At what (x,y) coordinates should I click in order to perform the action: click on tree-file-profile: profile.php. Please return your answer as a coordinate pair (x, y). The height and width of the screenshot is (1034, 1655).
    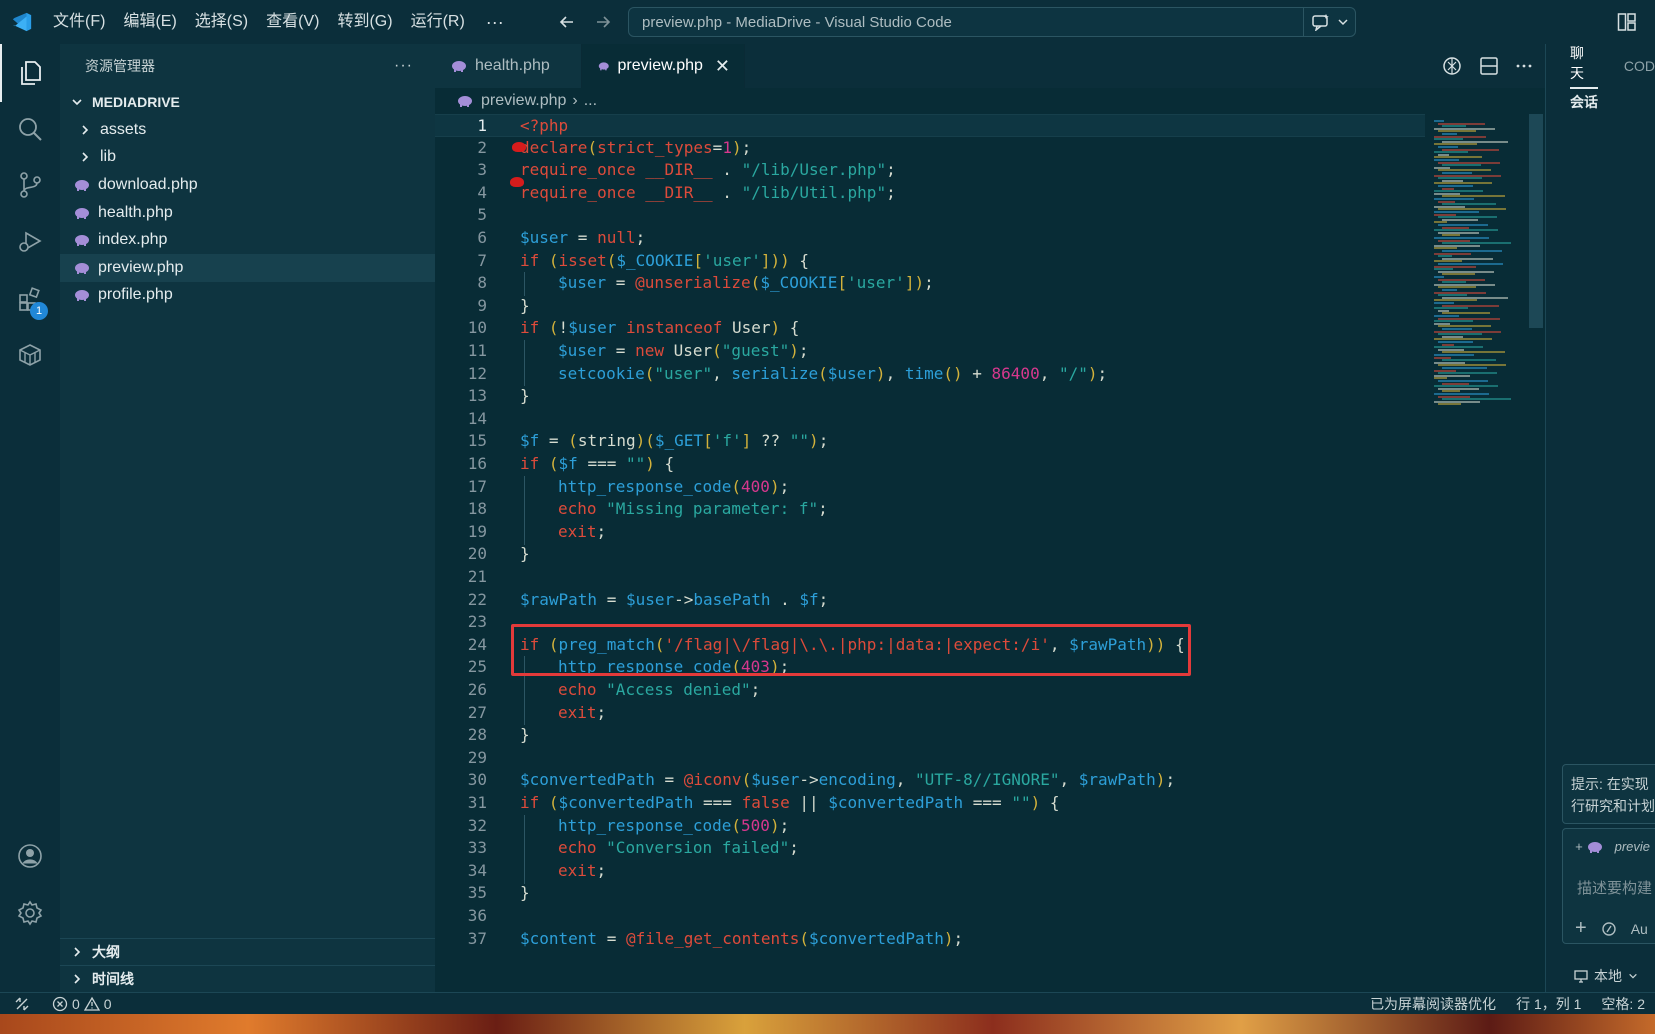
    Looking at the image, I should click on (247, 296).